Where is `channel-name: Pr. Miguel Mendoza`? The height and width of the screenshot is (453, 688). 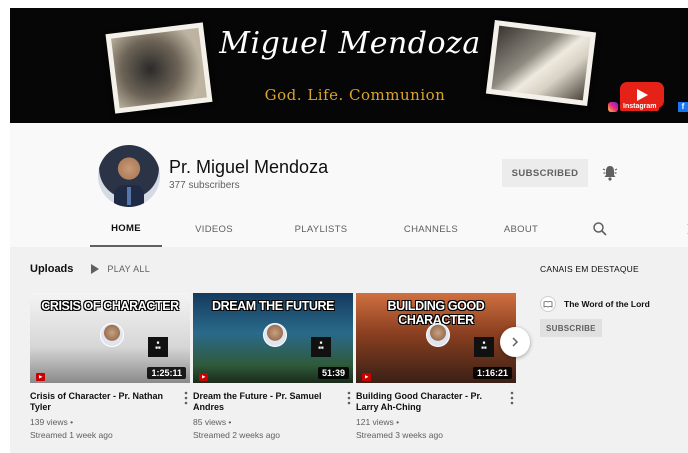
channel-name: Pr. Miguel Mendoza is located at coordinates (249, 167).